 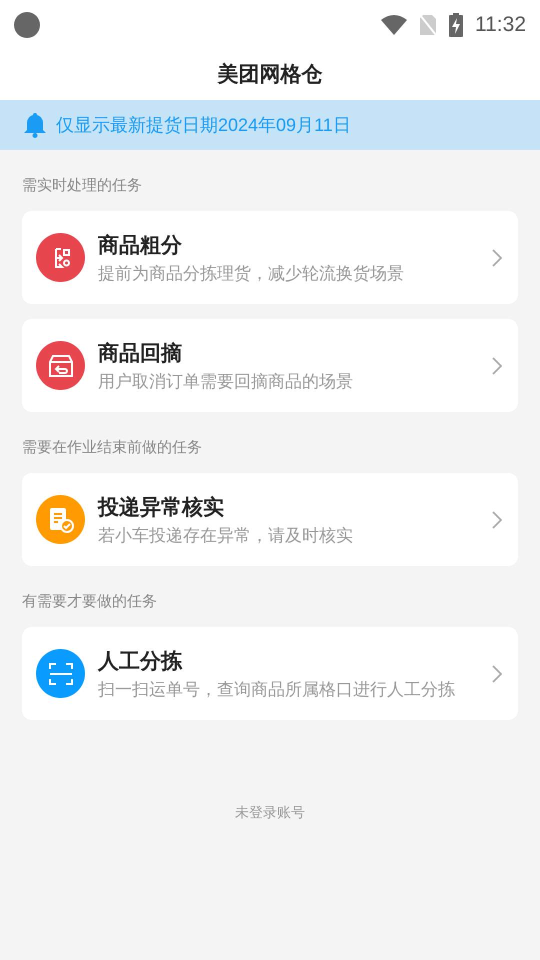 I want to click on task-card: 投递异常核实 若小车投递存在异常，请及时核实, so click(x=270, y=519).